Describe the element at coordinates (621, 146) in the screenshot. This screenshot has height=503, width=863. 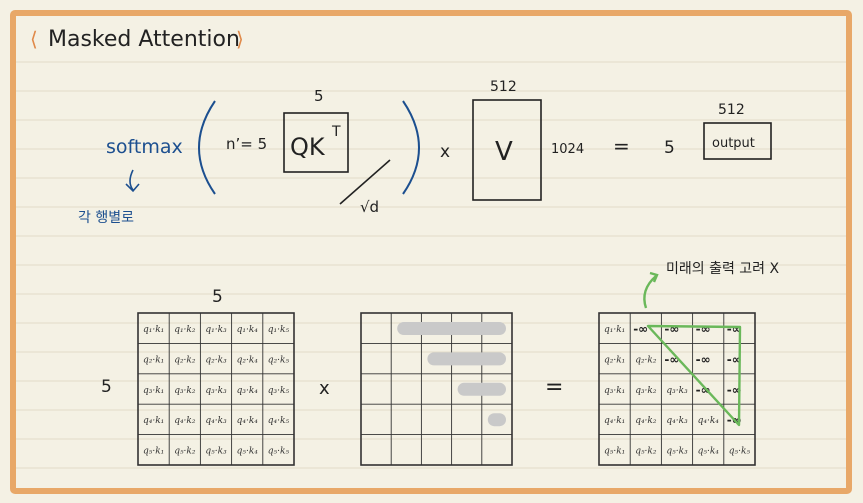
I see `equals-sign-top: =` at that location.